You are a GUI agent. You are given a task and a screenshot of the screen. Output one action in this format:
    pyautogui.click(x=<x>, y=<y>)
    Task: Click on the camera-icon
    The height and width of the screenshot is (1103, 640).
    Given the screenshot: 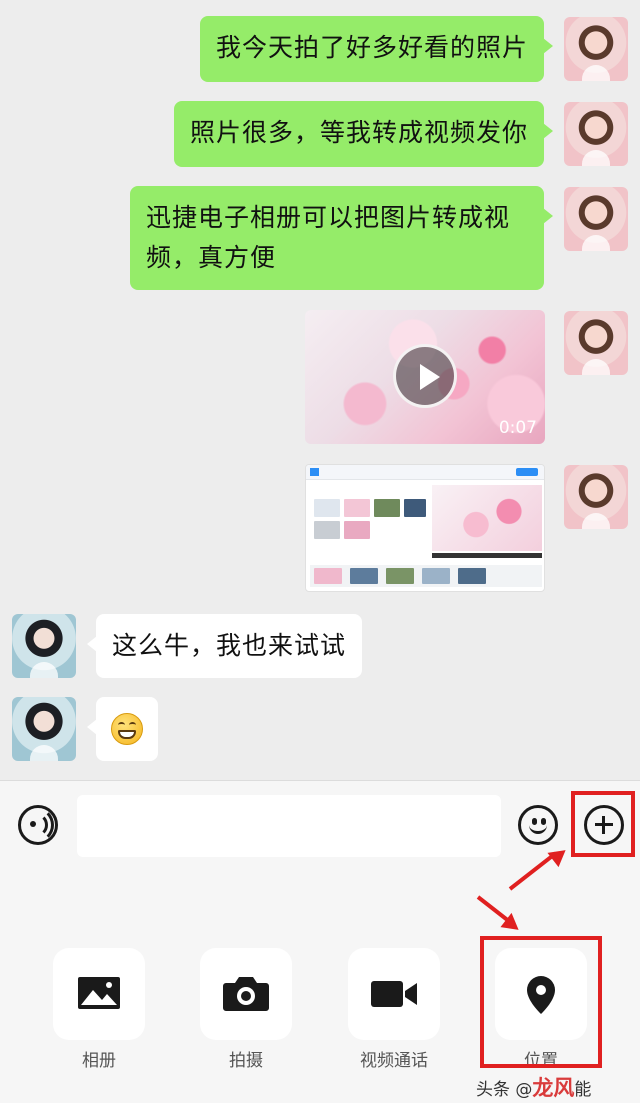 What is the action you would take?
    pyautogui.click(x=246, y=994)
    